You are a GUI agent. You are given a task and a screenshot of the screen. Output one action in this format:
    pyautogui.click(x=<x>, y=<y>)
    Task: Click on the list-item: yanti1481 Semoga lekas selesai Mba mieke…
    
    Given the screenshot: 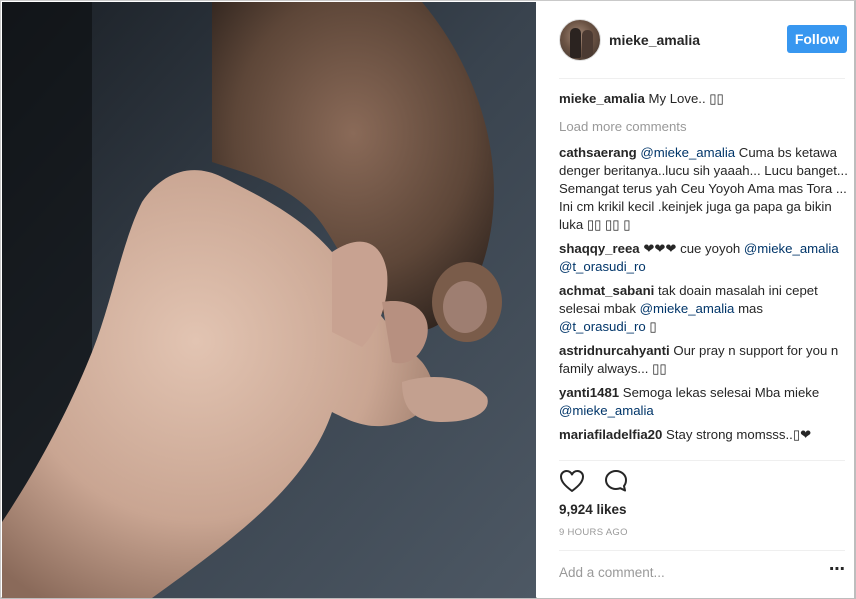 What is the action you would take?
    pyautogui.click(x=704, y=402)
    